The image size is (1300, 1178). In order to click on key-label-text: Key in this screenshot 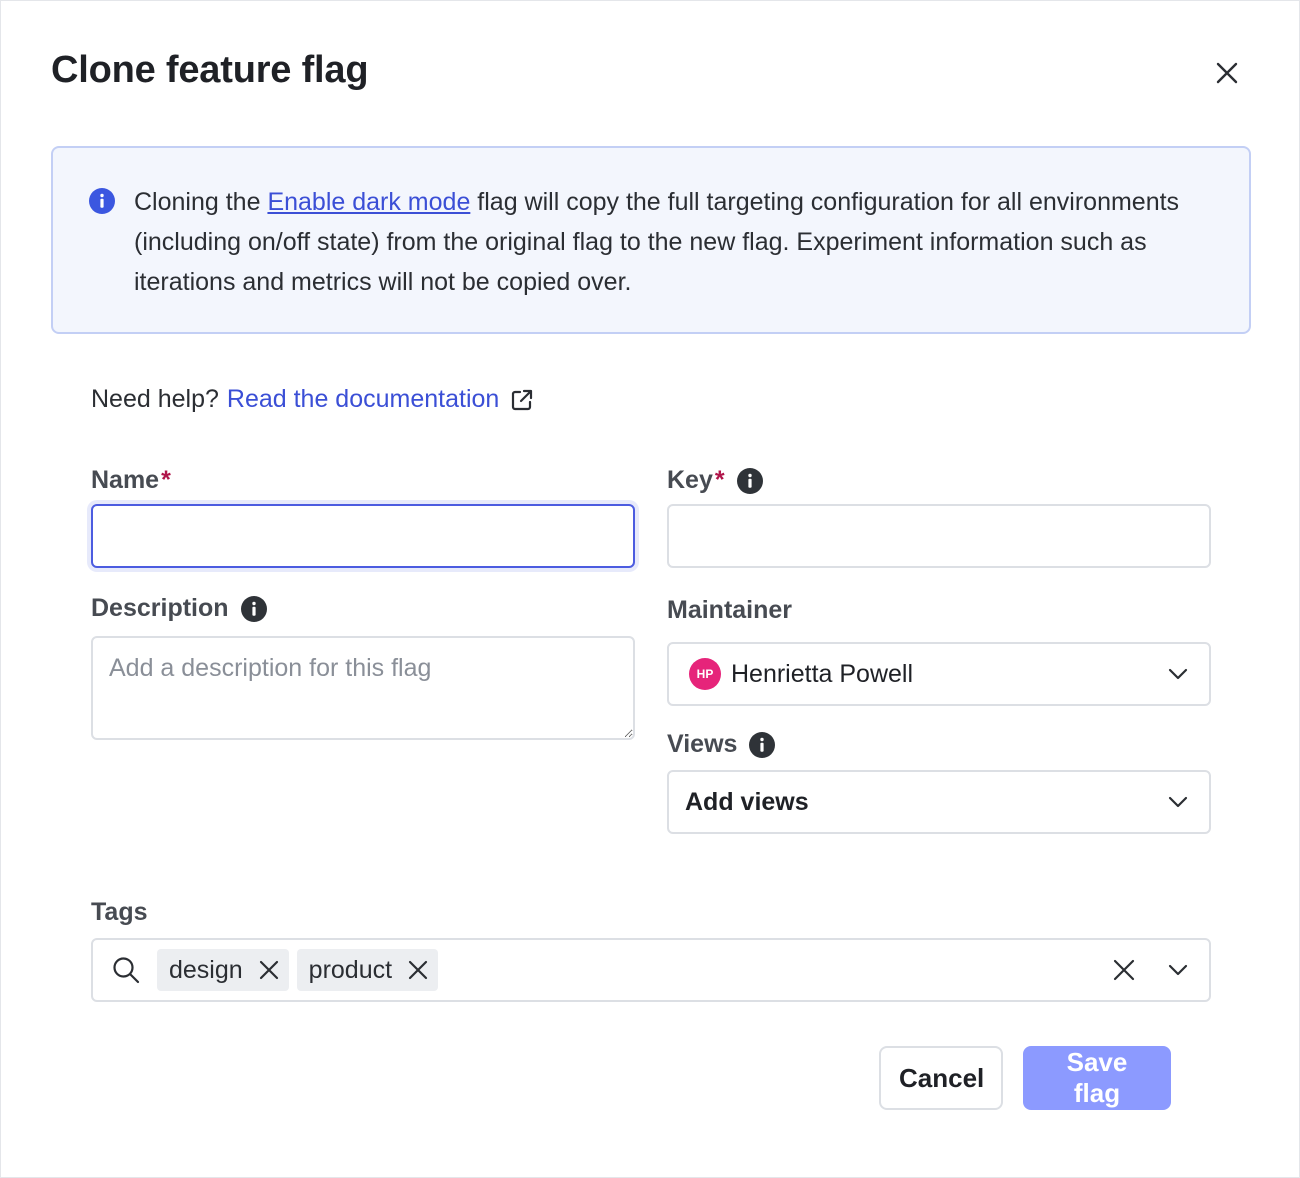, I will do `click(690, 480)`.